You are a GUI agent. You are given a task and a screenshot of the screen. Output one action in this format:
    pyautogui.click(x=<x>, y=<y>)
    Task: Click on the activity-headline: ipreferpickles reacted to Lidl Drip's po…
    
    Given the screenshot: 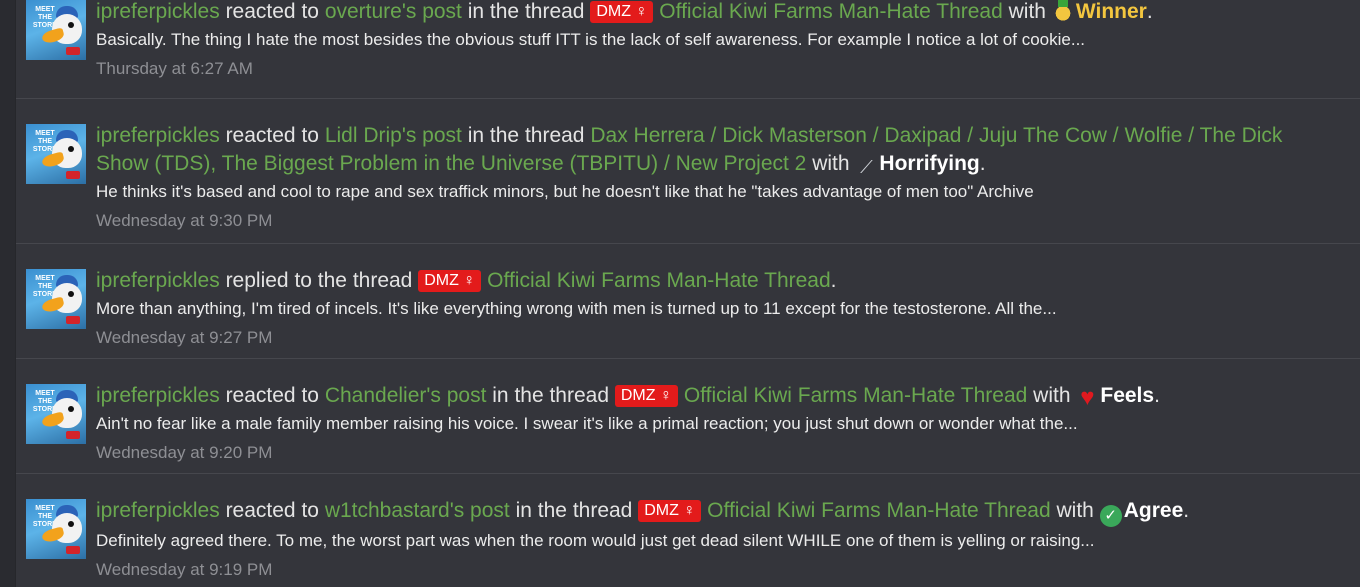 What is the action you would take?
    pyautogui.click(x=713, y=150)
    